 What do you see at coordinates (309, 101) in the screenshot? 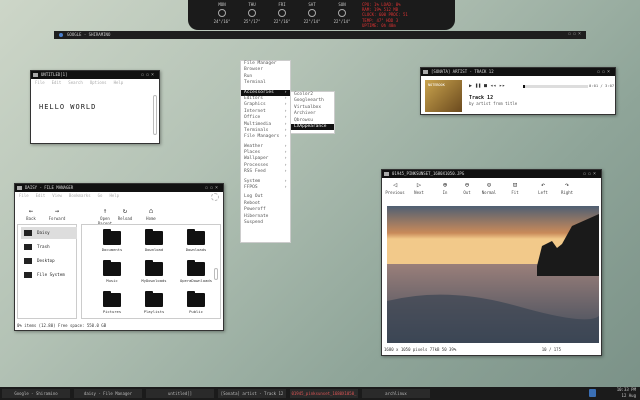
I see `submenu-item-label: Googleearth` at bounding box center [309, 101].